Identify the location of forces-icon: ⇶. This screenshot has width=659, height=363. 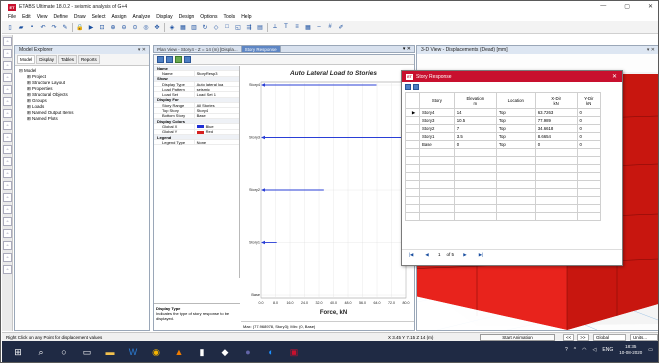
(249, 27).